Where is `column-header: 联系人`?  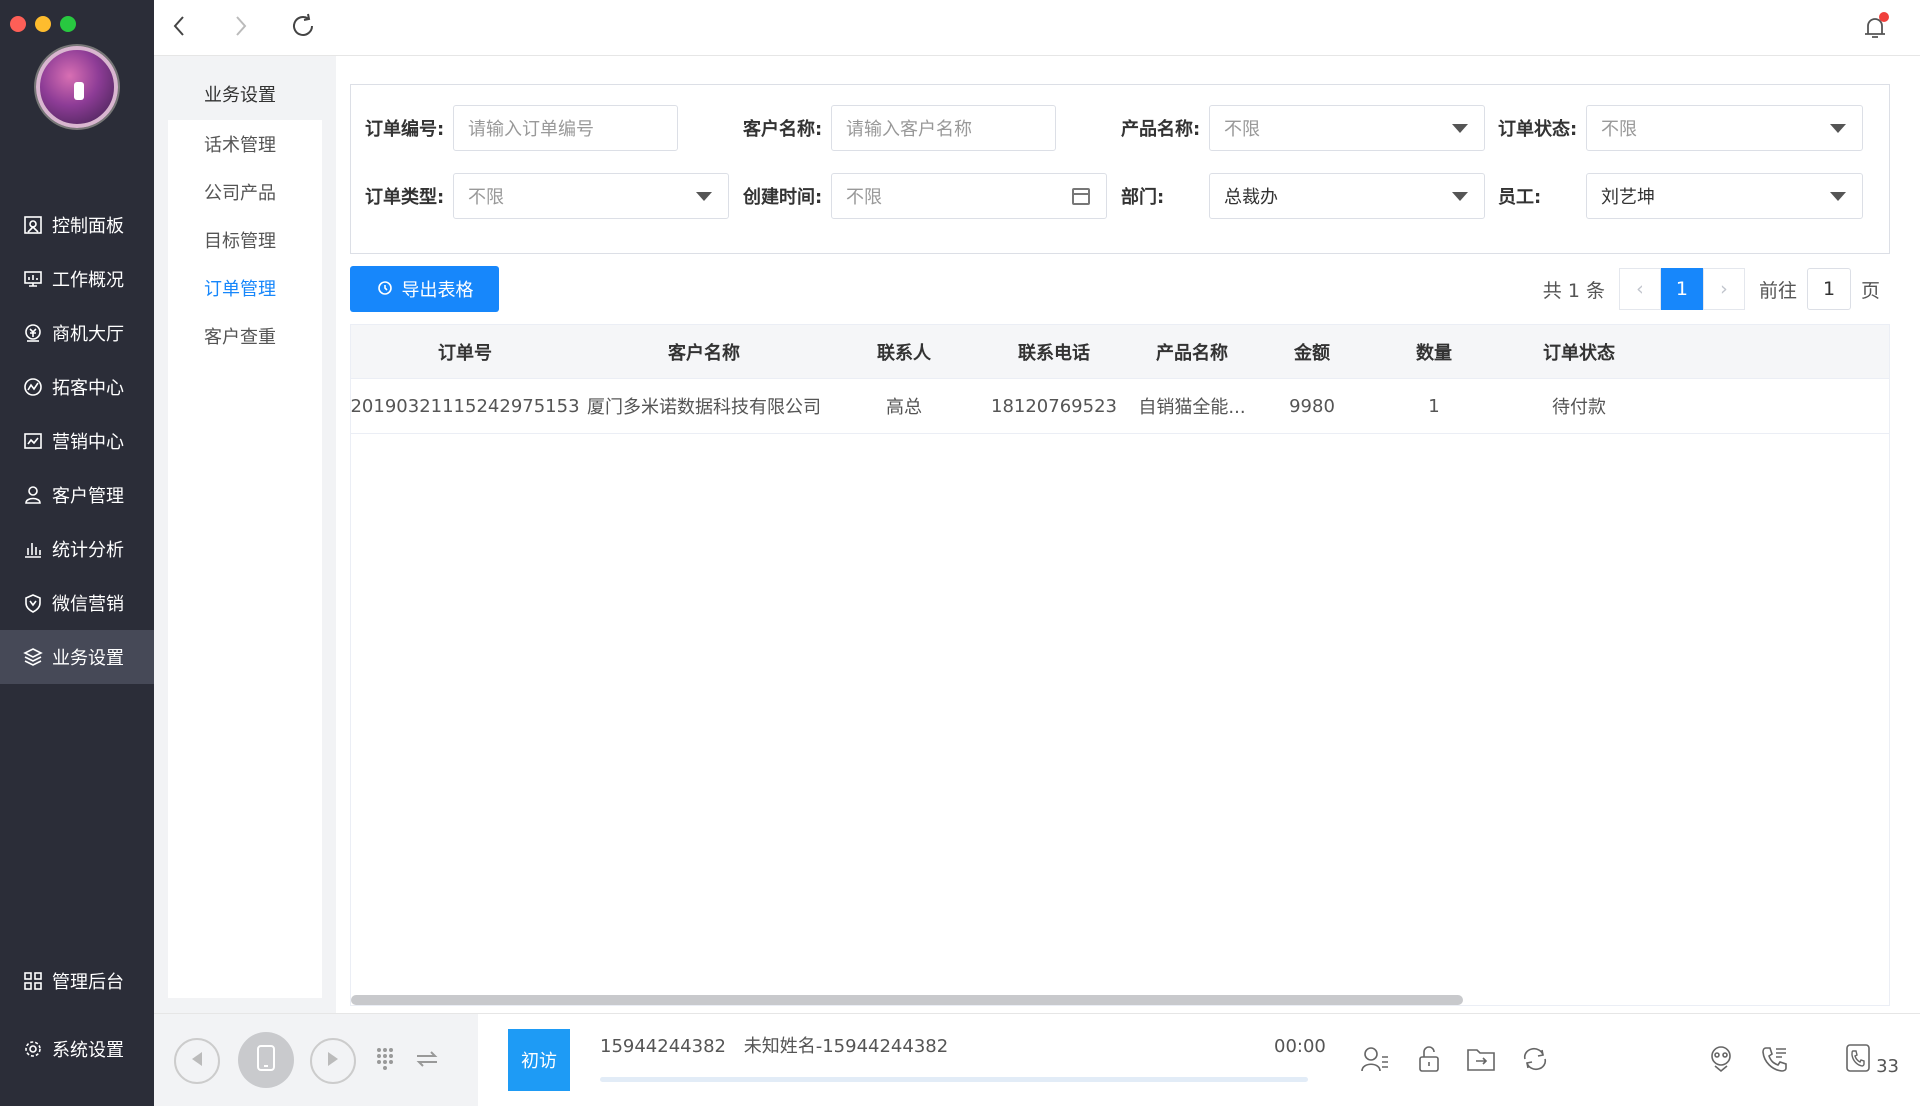 column-header: 联系人 is located at coordinates (904, 353).